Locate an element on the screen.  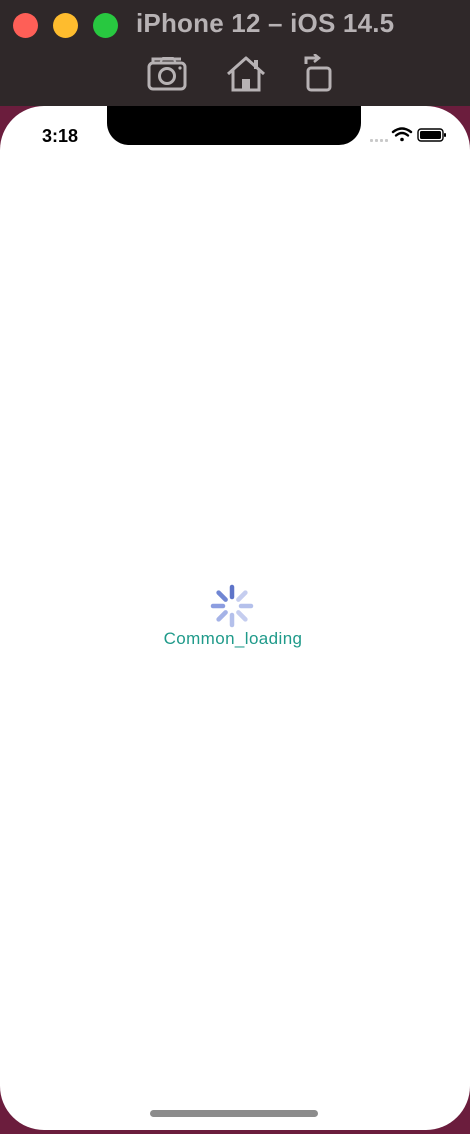
rotate-icon is located at coordinates (318, 72).